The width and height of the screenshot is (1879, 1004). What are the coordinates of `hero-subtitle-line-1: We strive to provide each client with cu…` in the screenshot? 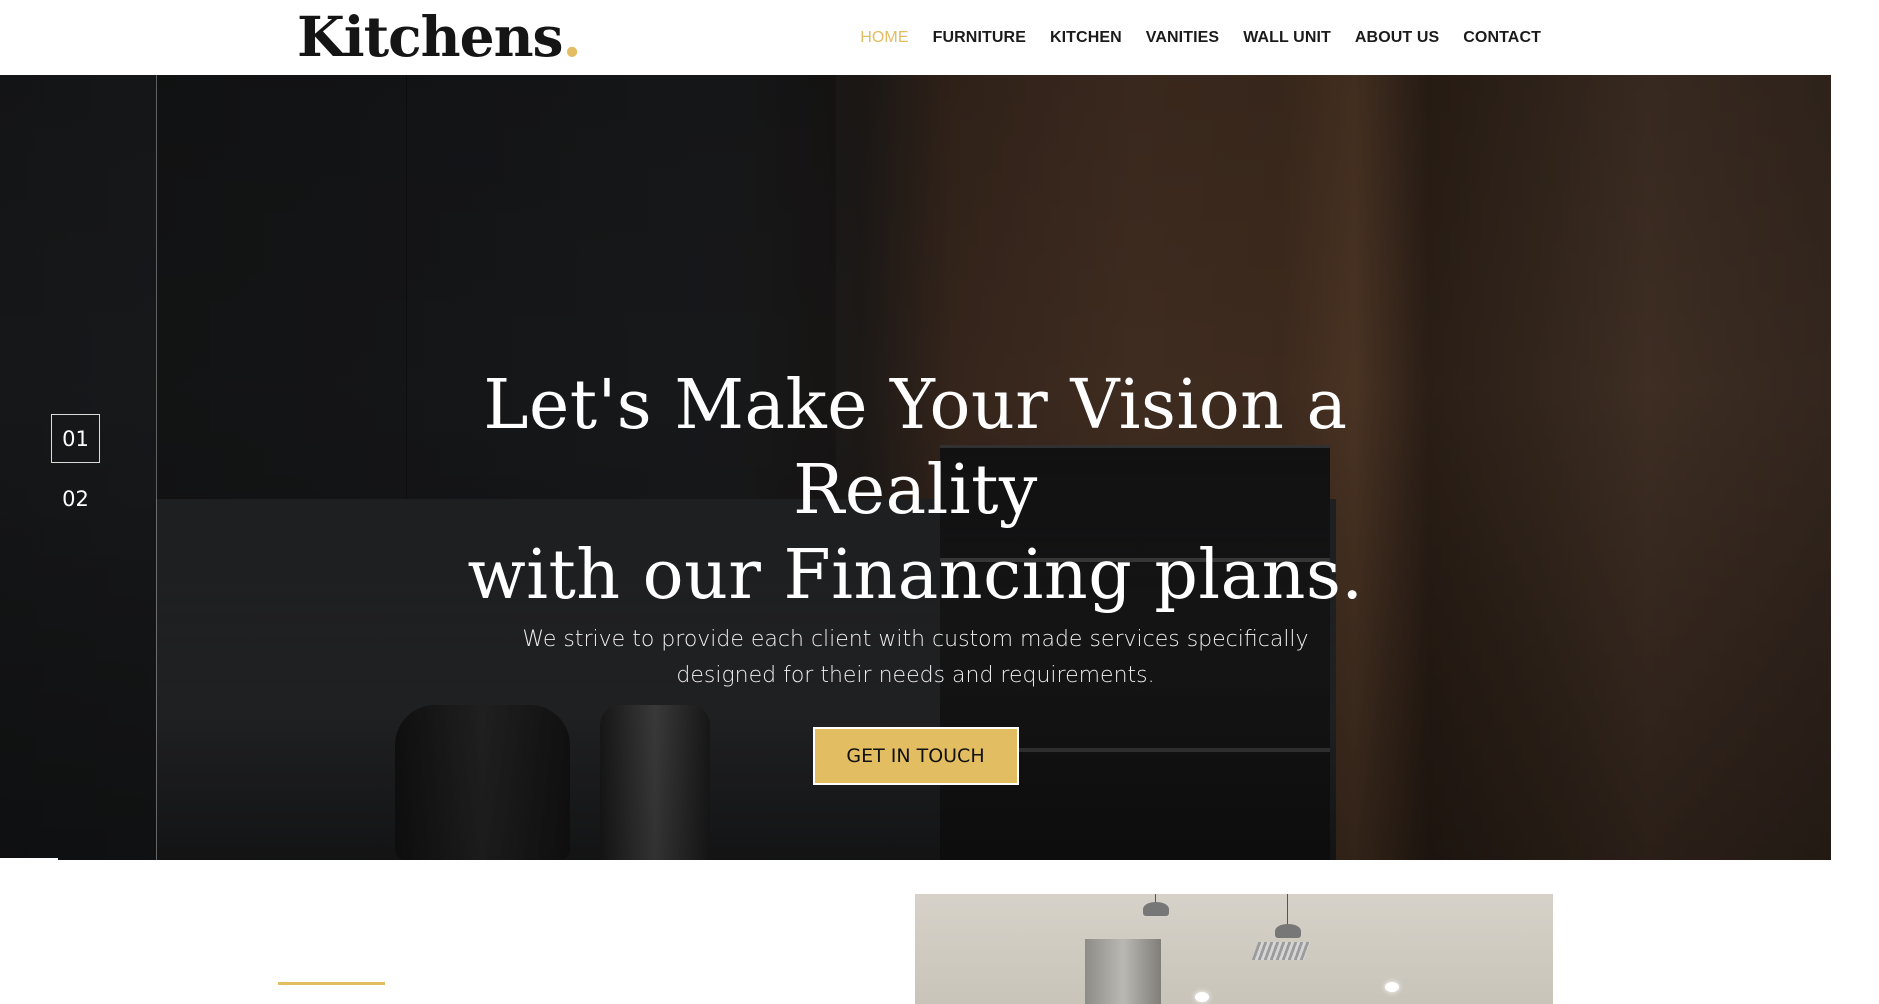 It's located at (915, 639).